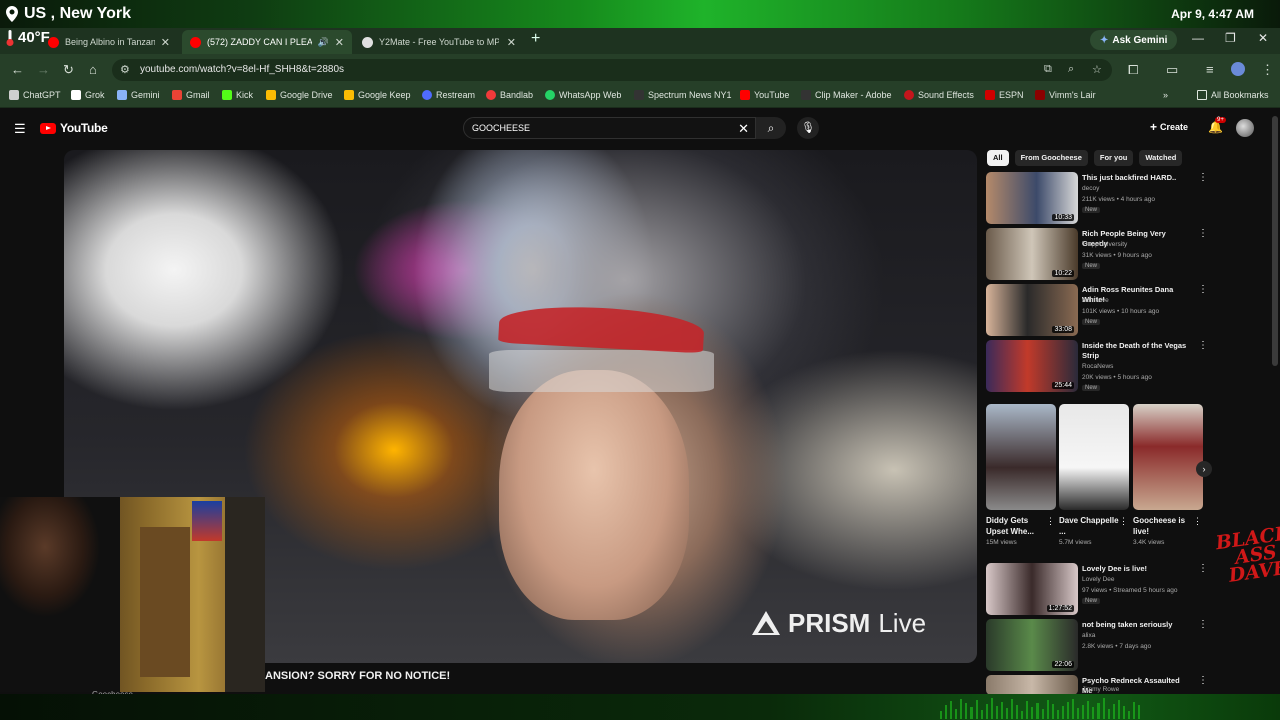 The height and width of the screenshot is (720, 1280). Describe the element at coordinates (1004, 95) in the screenshot. I see `bookmark-espn: ESPN` at that location.